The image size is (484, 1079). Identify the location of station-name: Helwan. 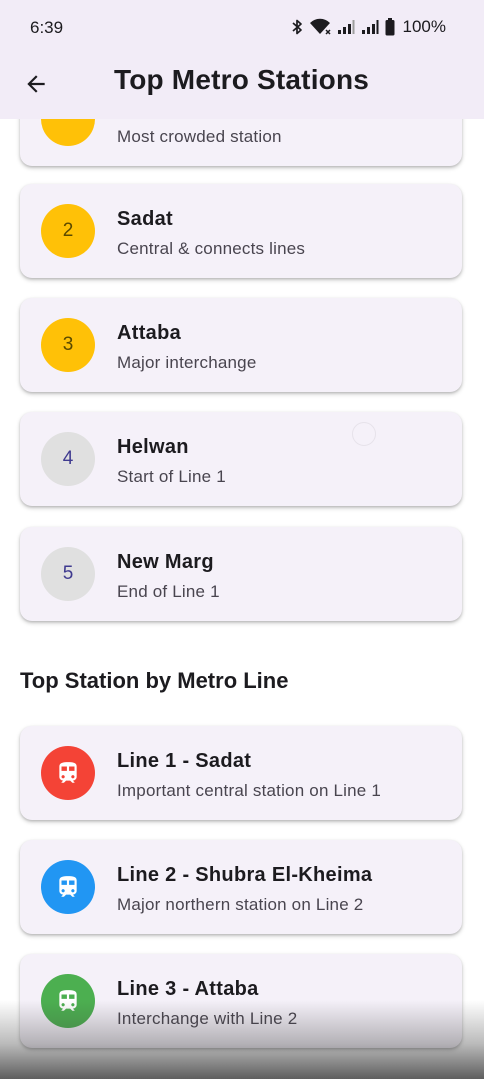
(153, 447).